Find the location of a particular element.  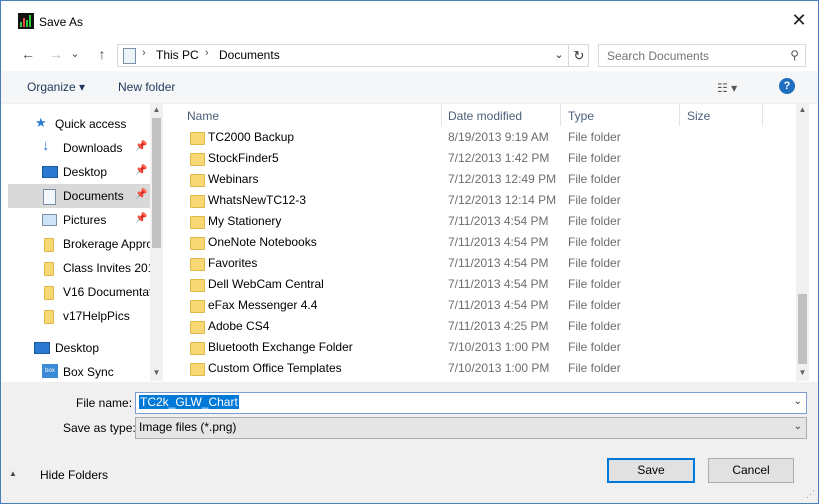

close-icon: ✕ is located at coordinates (799, 20).